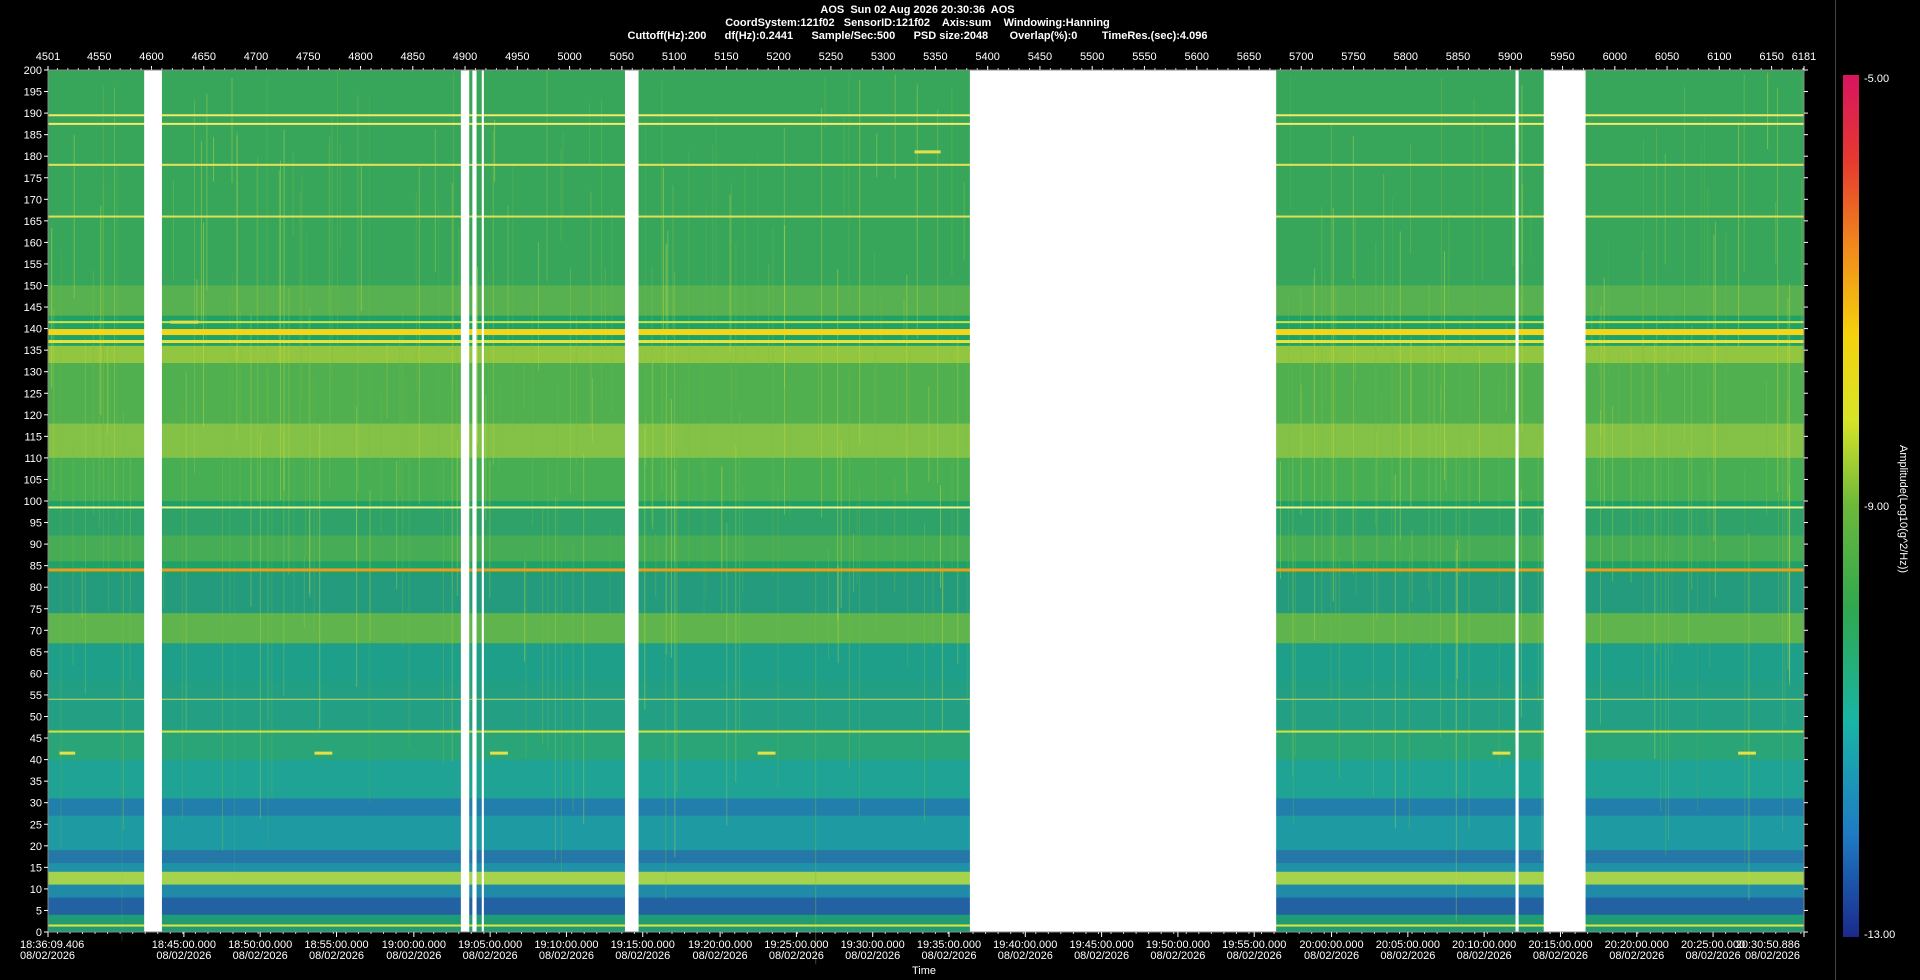  I want to click on y-tick-label: 30, so click(36, 804).